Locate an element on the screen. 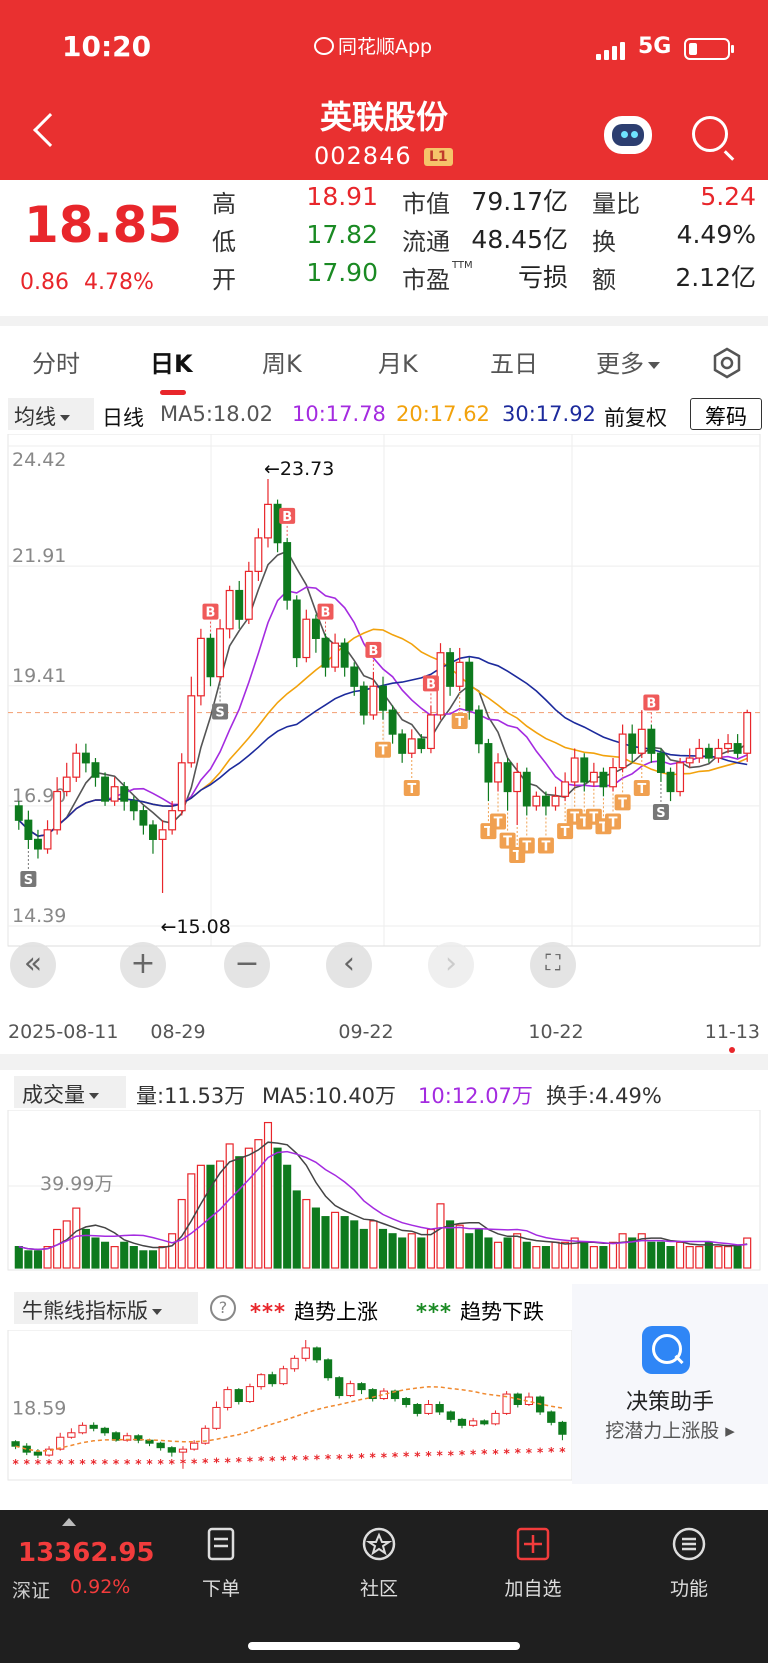 This screenshot has width=768, height=1663. volume-y-tick: 39.99万 is located at coordinates (76, 1184).